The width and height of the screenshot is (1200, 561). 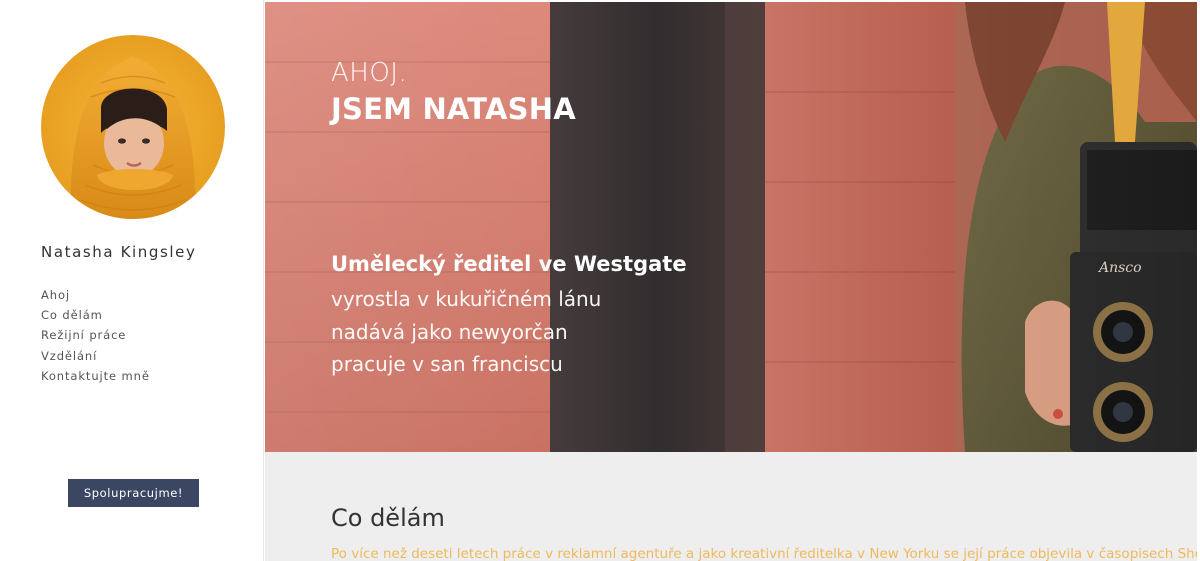 What do you see at coordinates (388, 518) in the screenshot?
I see `section-title: Co dělám` at bounding box center [388, 518].